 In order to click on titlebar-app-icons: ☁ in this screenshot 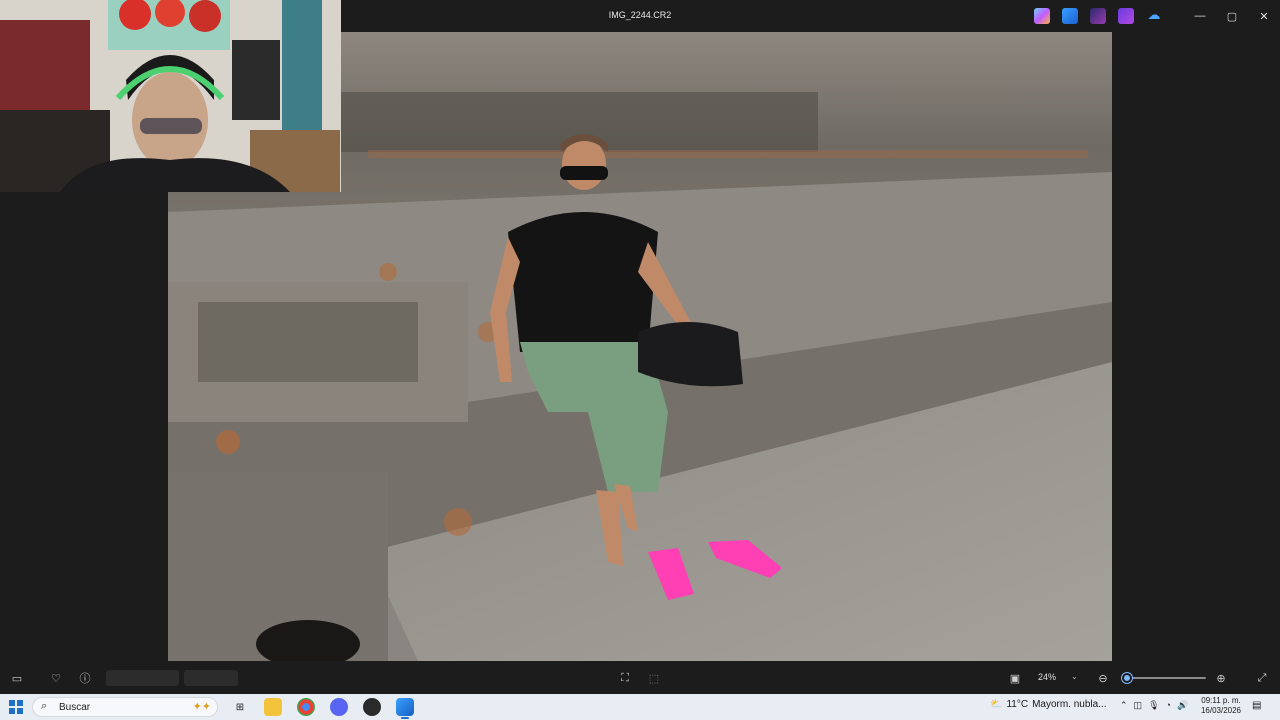, I will do `click(1098, 16)`.